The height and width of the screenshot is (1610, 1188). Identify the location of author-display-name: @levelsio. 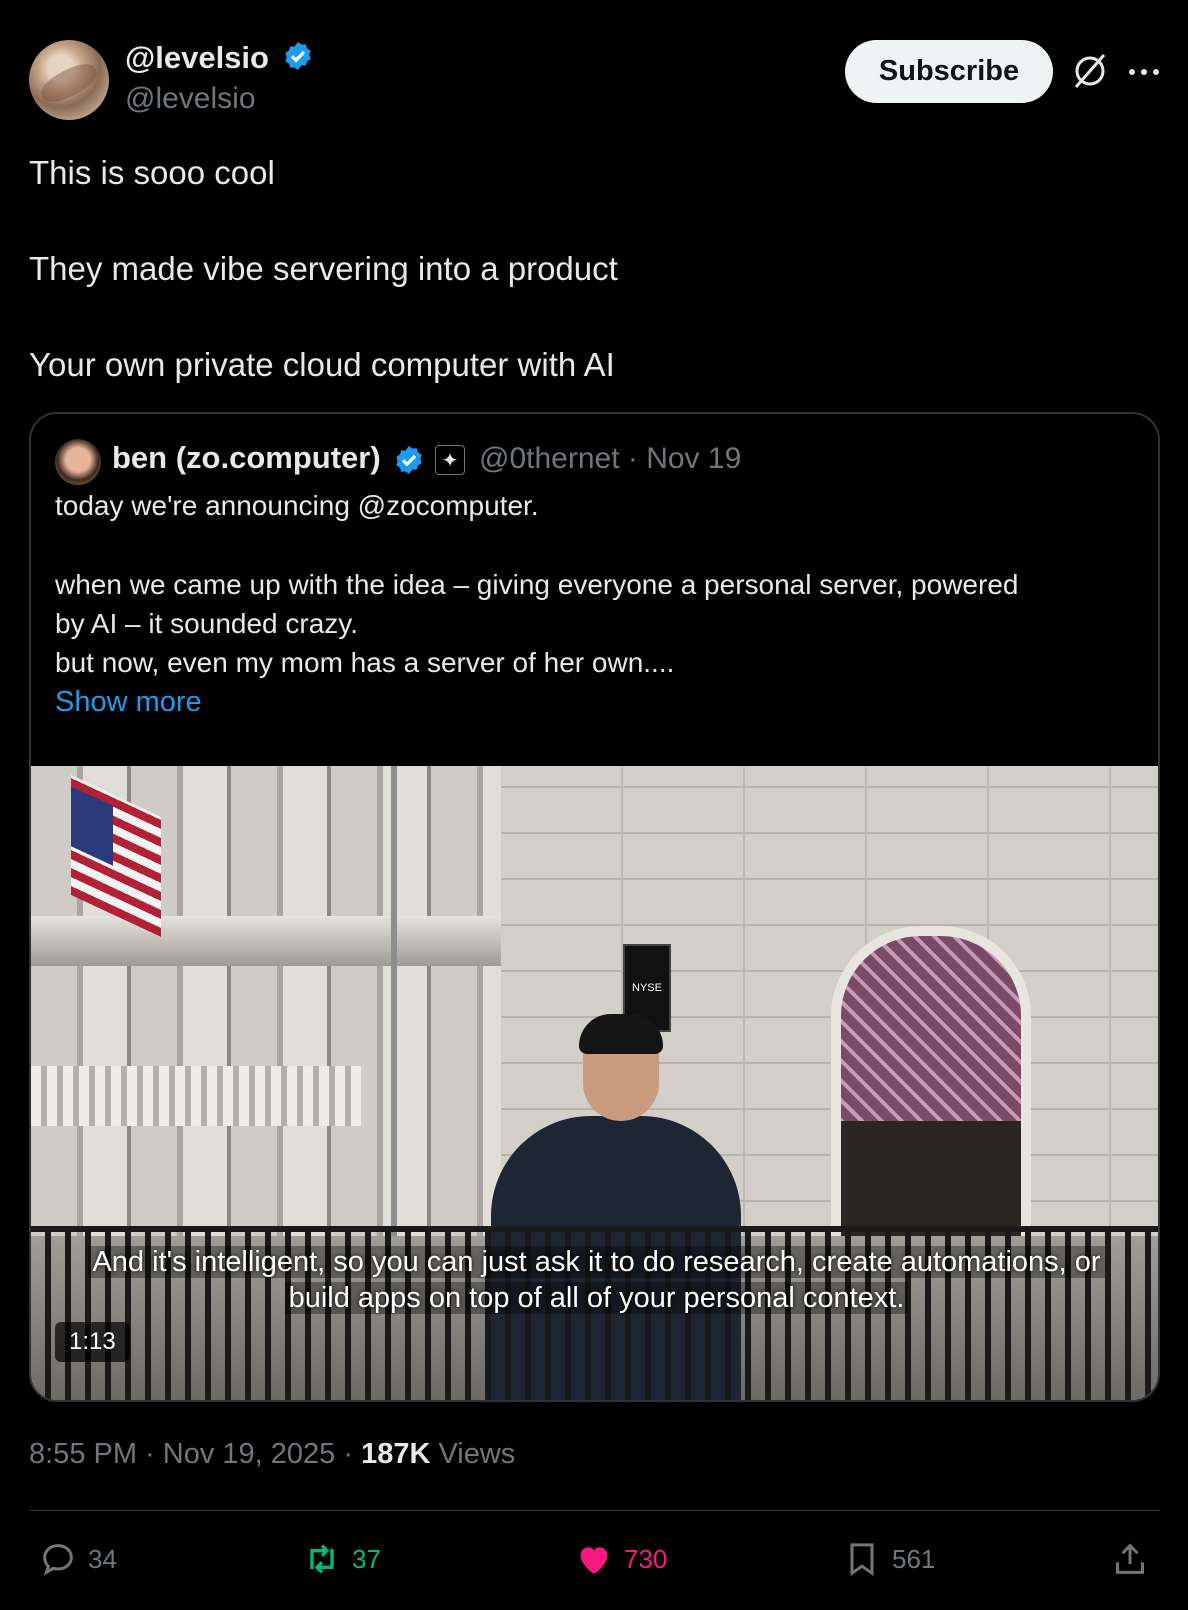
(219, 58).